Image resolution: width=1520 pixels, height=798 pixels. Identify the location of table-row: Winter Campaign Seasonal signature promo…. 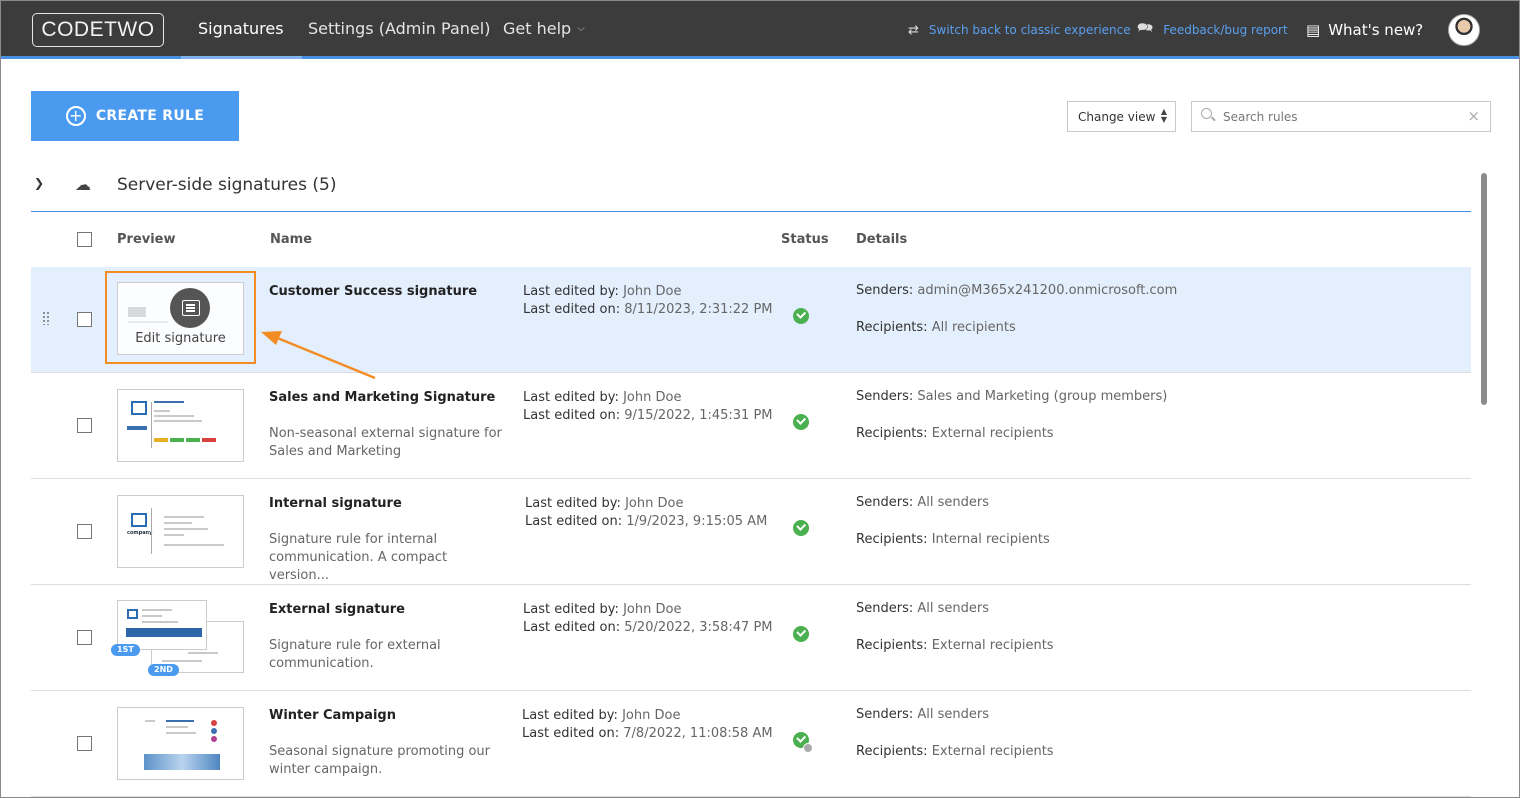
(751, 744).